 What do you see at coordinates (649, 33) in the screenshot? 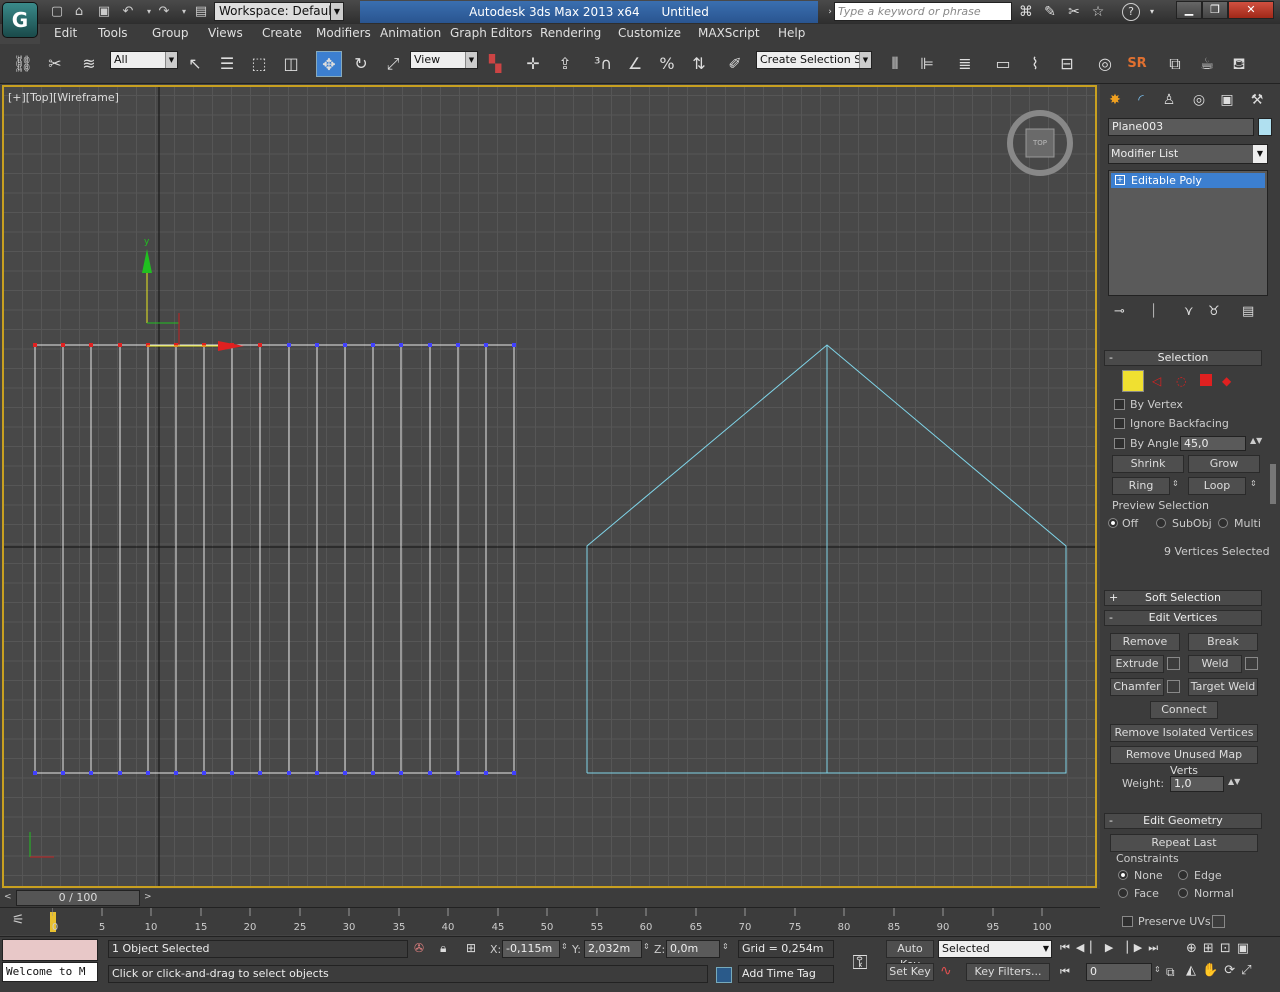
I see `menu-customize: Customize` at bounding box center [649, 33].